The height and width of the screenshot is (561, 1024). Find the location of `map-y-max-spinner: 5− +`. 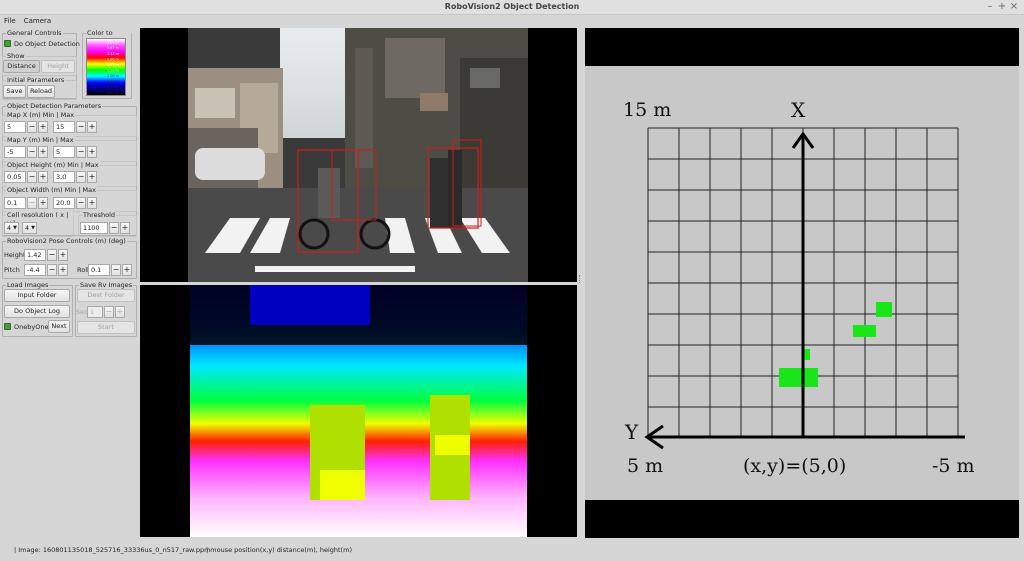

map-y-max-spinner: 5− + is located at coordinates (75, 152).